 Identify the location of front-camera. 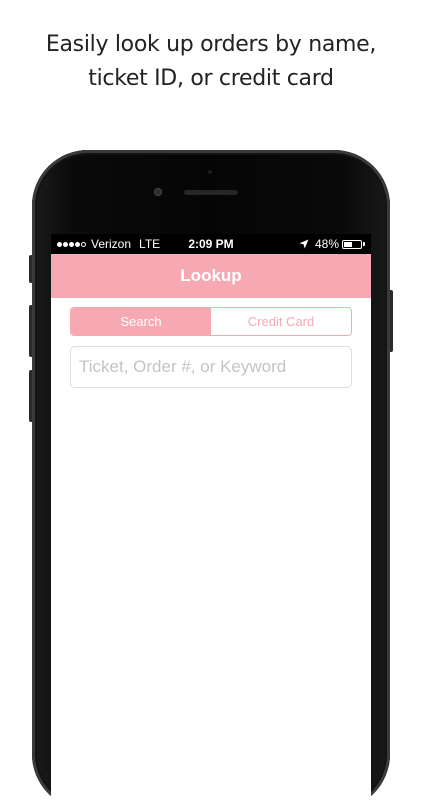
(158, 192).